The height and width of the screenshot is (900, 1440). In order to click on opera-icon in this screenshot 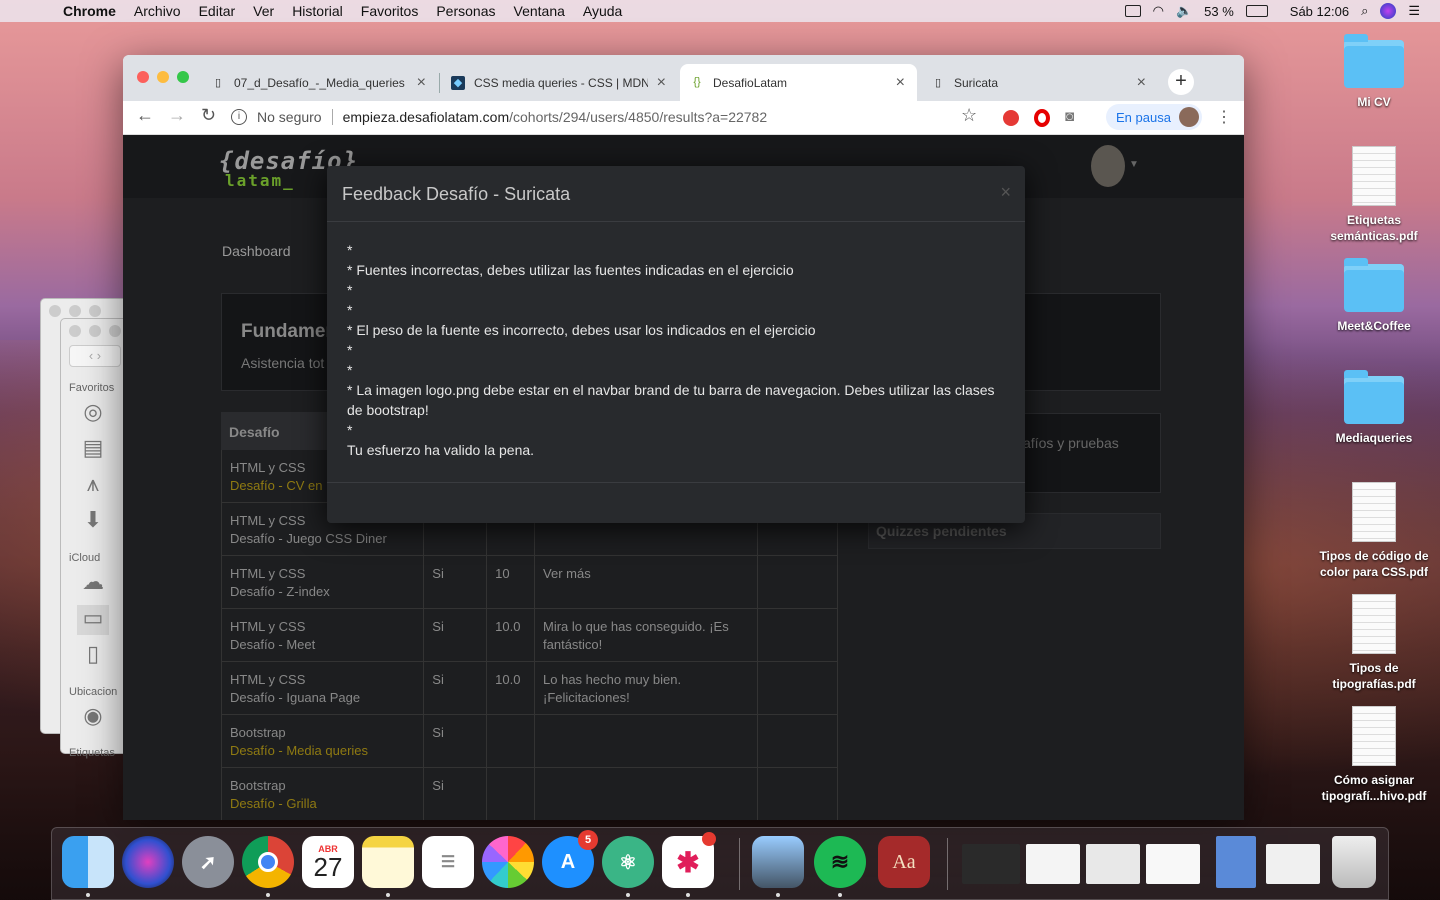, I will do `click(1042, 118)`.